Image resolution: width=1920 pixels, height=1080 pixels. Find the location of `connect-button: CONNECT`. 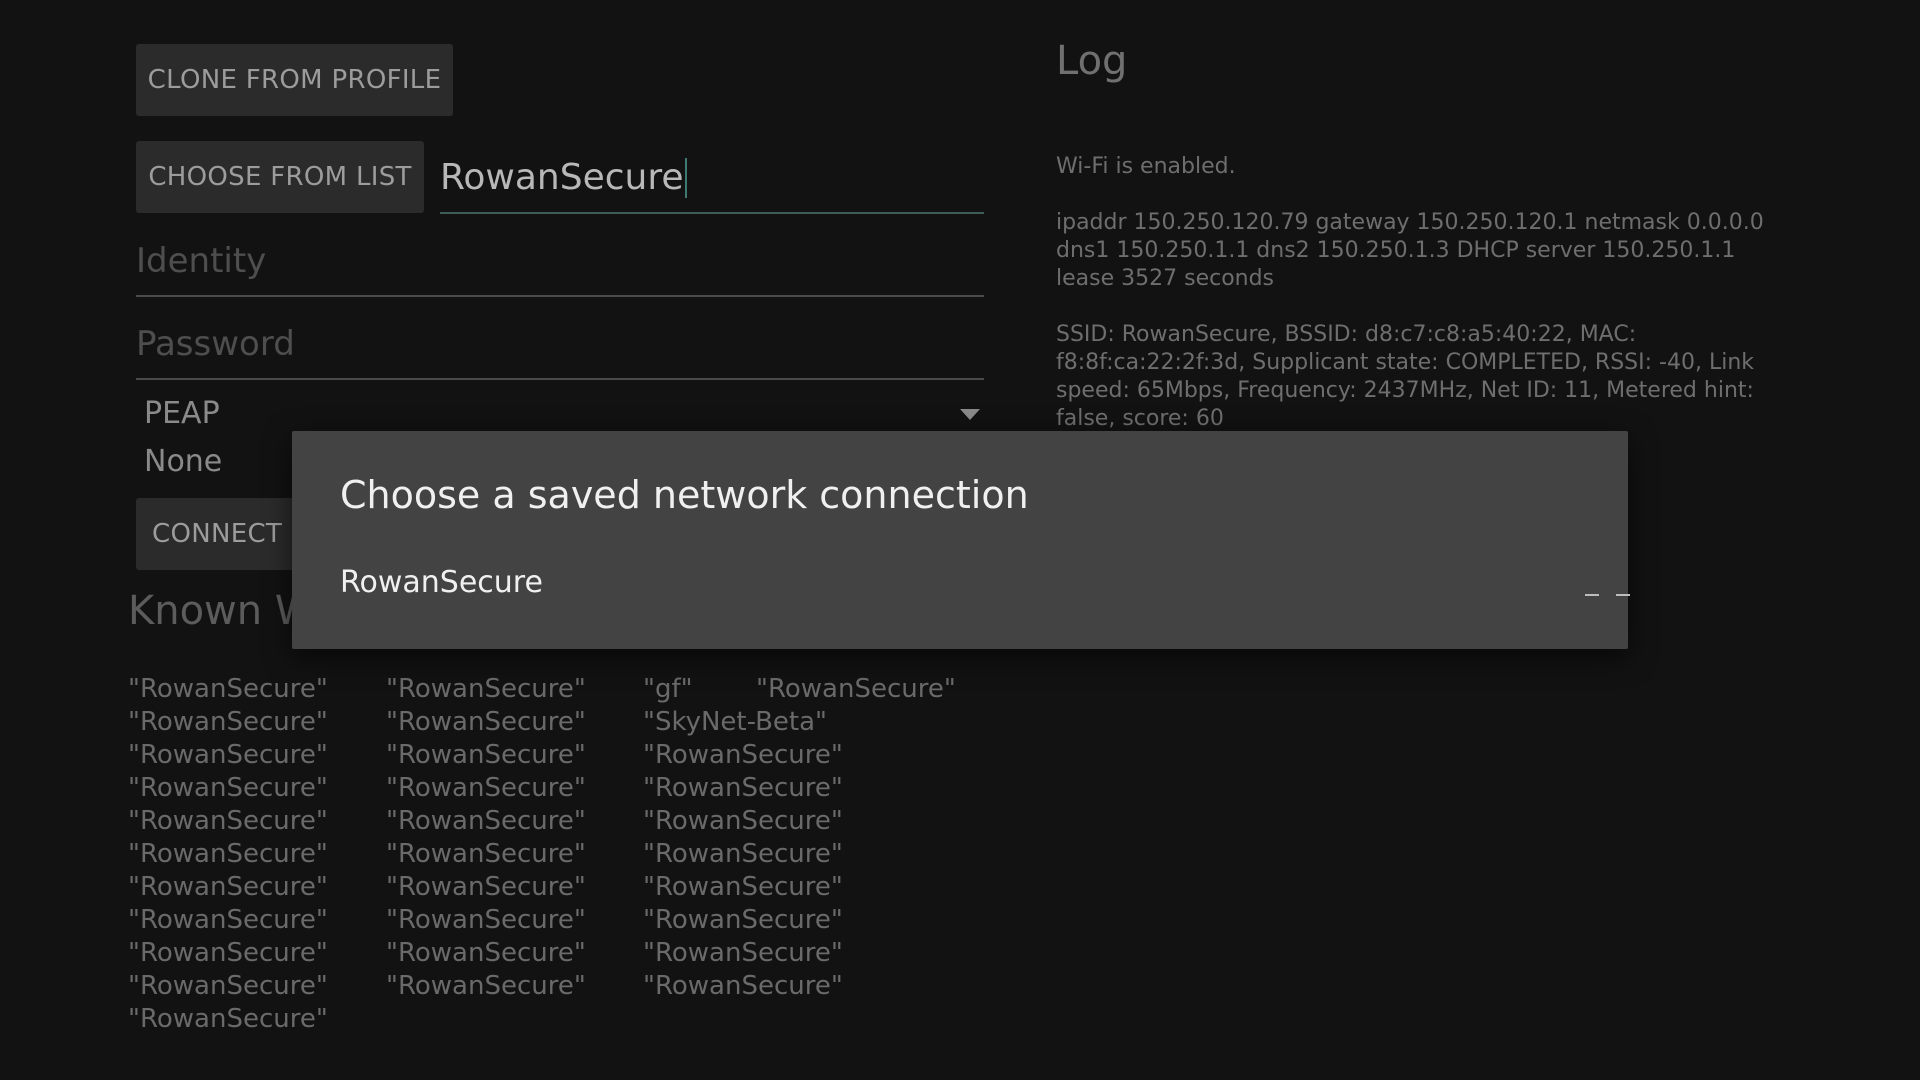

connect-button: CONNECT is located at coordinates (216, 534).